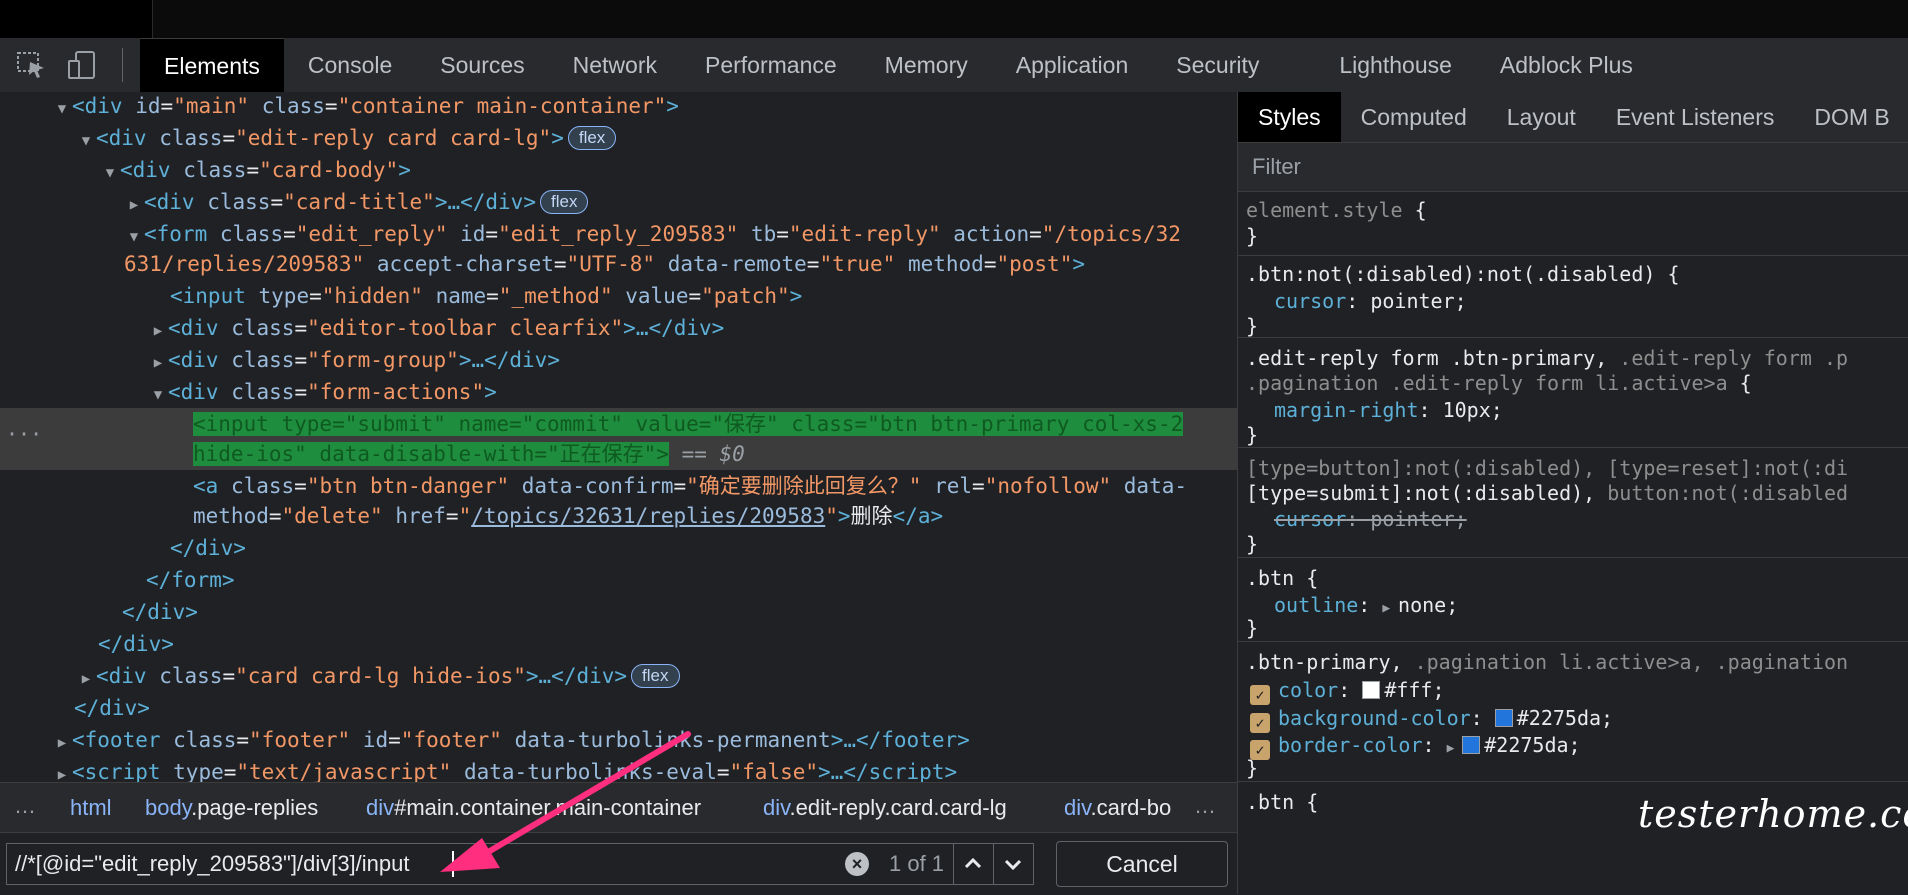 This screenshot has width=1908, height=895. Describe the element at coordinates (354, 360) in the screenshot. I see `dom-node-form-group: ▶ <div class="form-group">…</div>` at that location.